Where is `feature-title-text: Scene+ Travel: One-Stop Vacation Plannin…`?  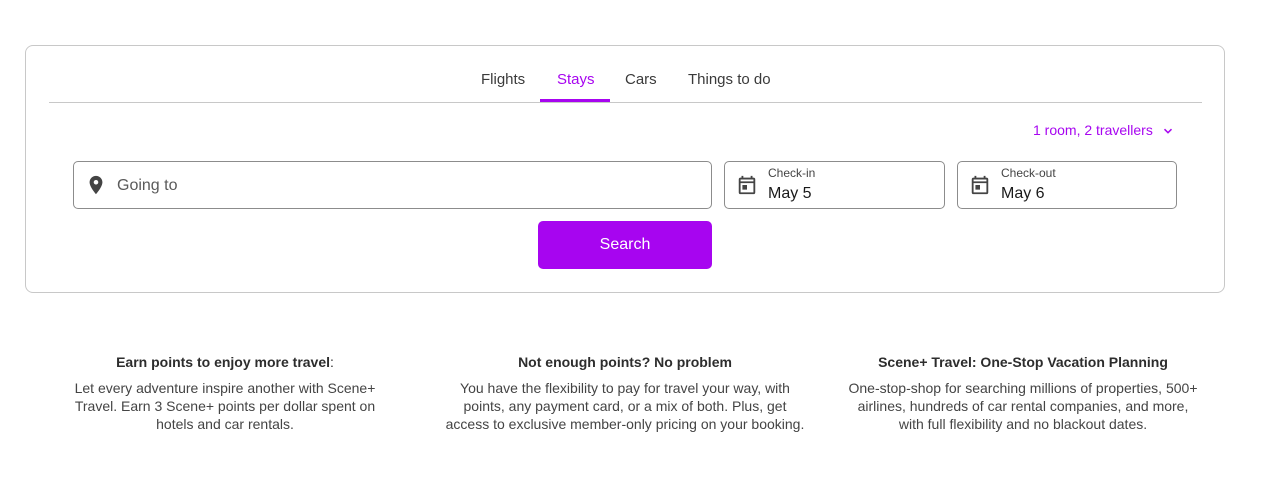 feature-title-text: Scene+ Travel: One-Stop Vacation Plannin… is located at coordinates (1023, 362).